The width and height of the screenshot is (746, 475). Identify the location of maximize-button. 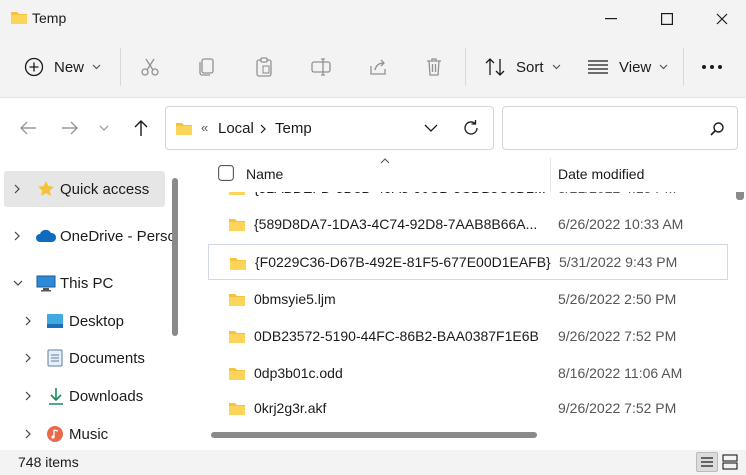
(667, 19).